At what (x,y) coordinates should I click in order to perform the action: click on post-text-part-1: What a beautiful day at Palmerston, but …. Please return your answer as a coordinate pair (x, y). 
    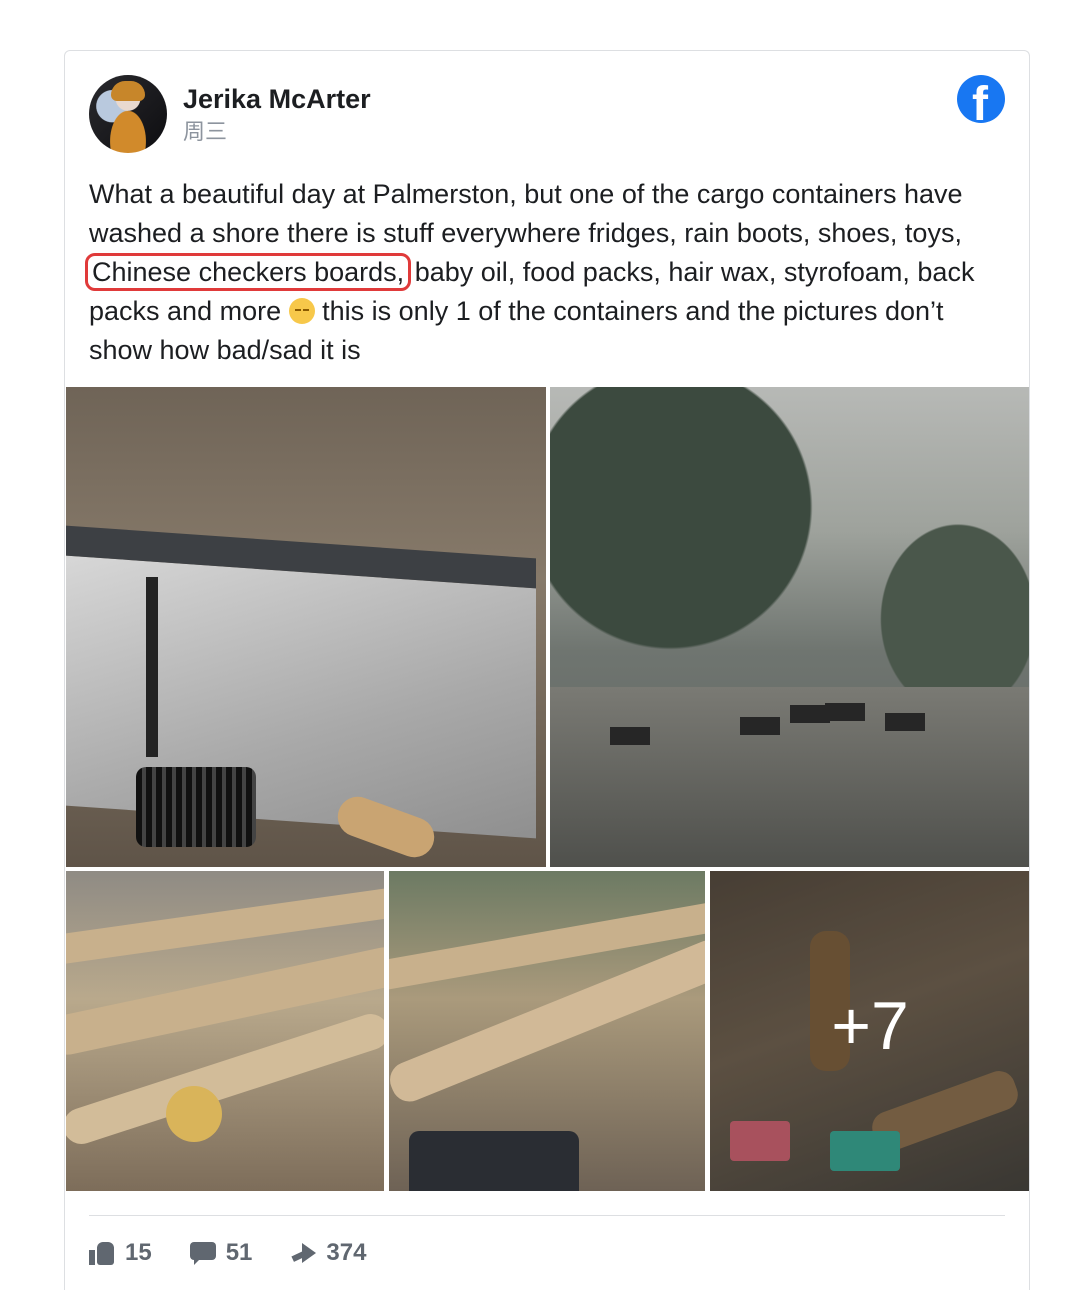
    Looking at the image, I should click on (526, 213).